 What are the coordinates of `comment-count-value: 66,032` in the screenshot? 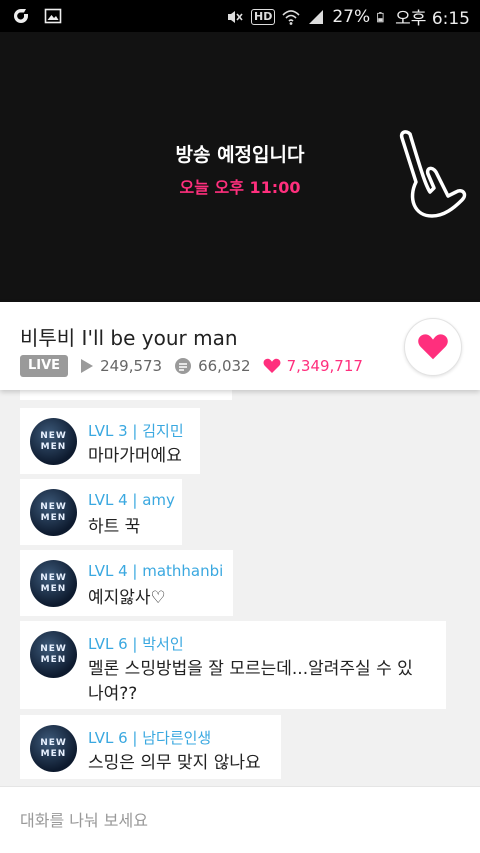 It's located at (224, 366).